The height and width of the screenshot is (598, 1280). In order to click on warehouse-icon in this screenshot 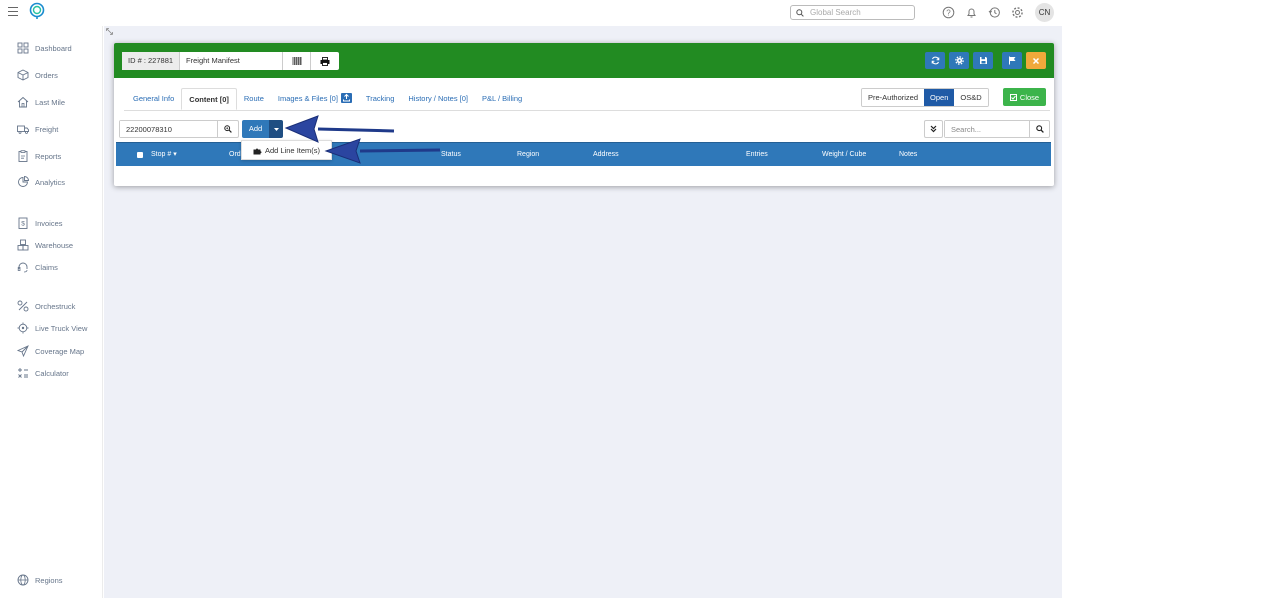, I will do `click(23, 245)`.